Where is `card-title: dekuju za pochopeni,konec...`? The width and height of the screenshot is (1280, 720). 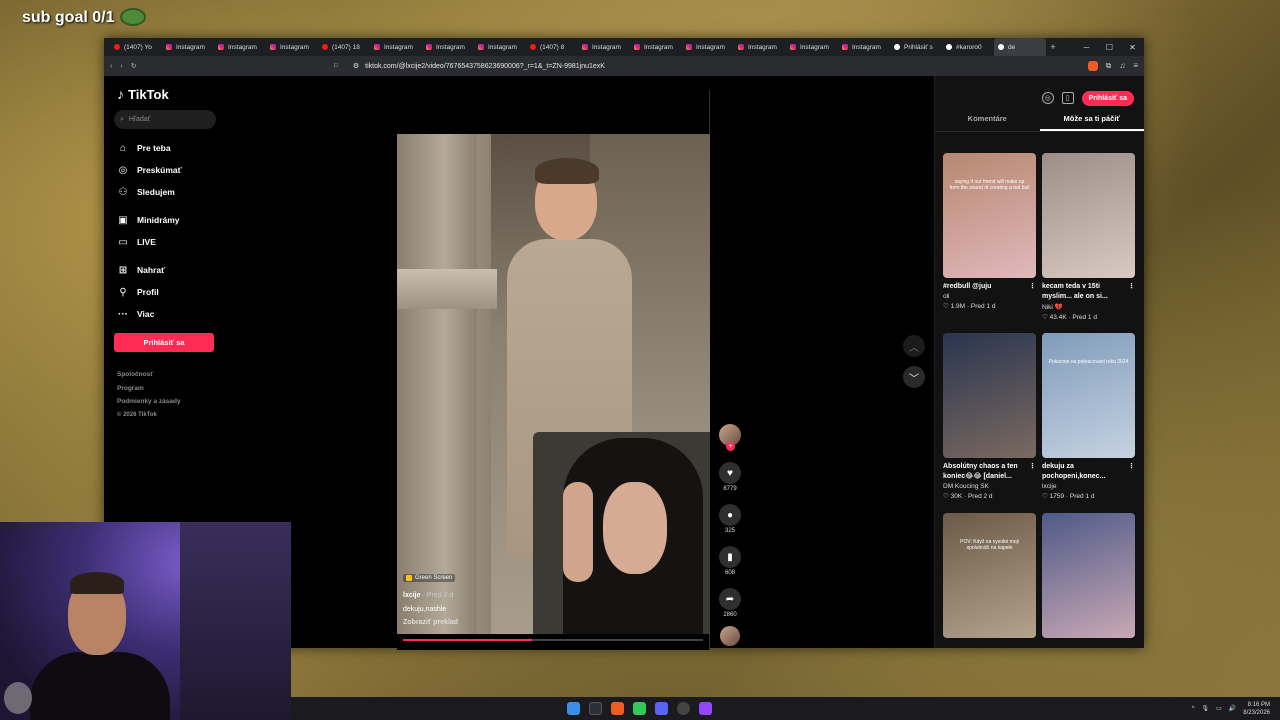
card-title: dekuju za pochopeni,konec... is located at coordinates (1085, 472).